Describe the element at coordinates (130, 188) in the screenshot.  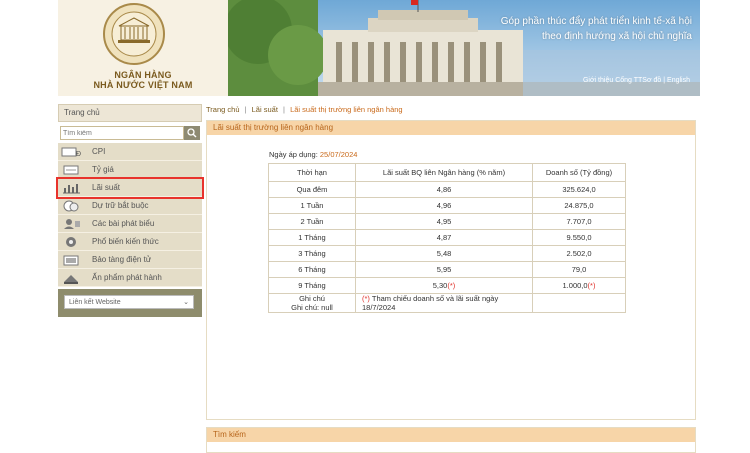
I see `sidebar-item-interest-rate: Lãi suất` at that location.